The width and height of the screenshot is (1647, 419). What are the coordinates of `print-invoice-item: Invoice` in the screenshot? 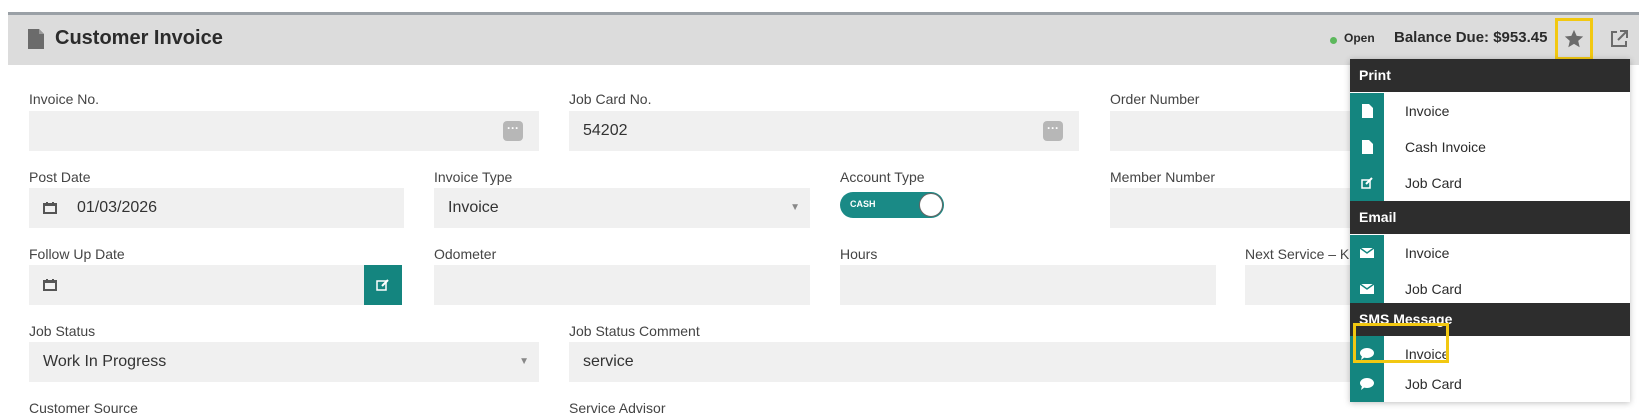 It's located at (1490, 111).